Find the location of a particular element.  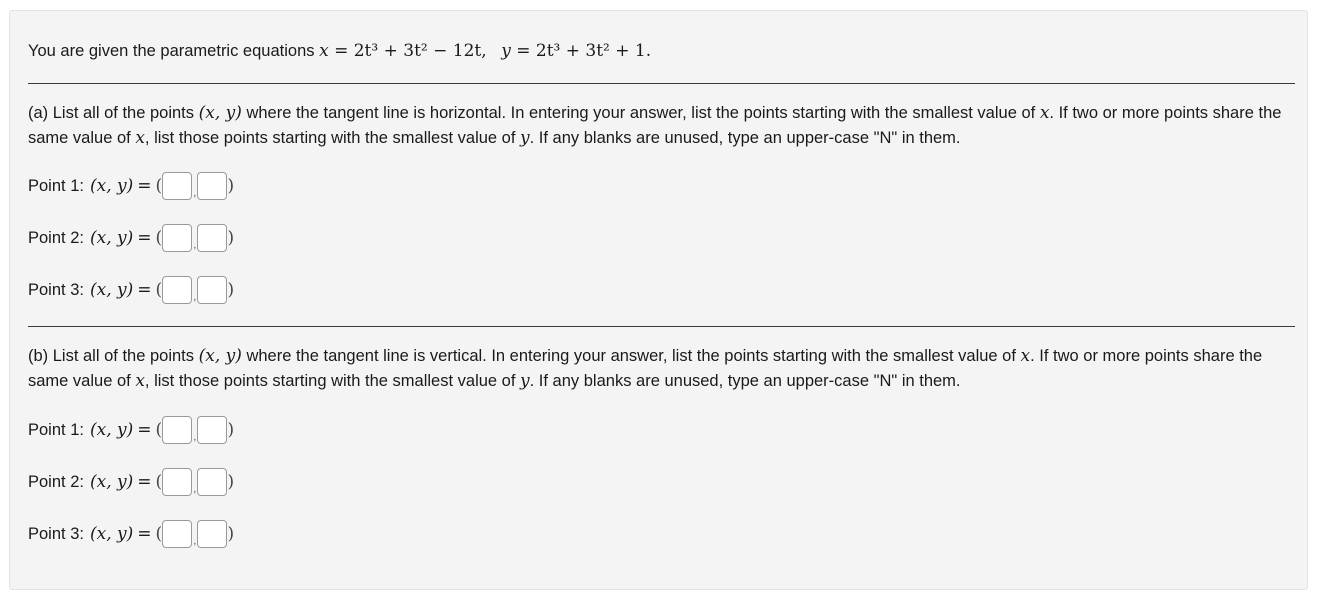

part-a-pair: (x, y) is located at coordinates (220, 113).